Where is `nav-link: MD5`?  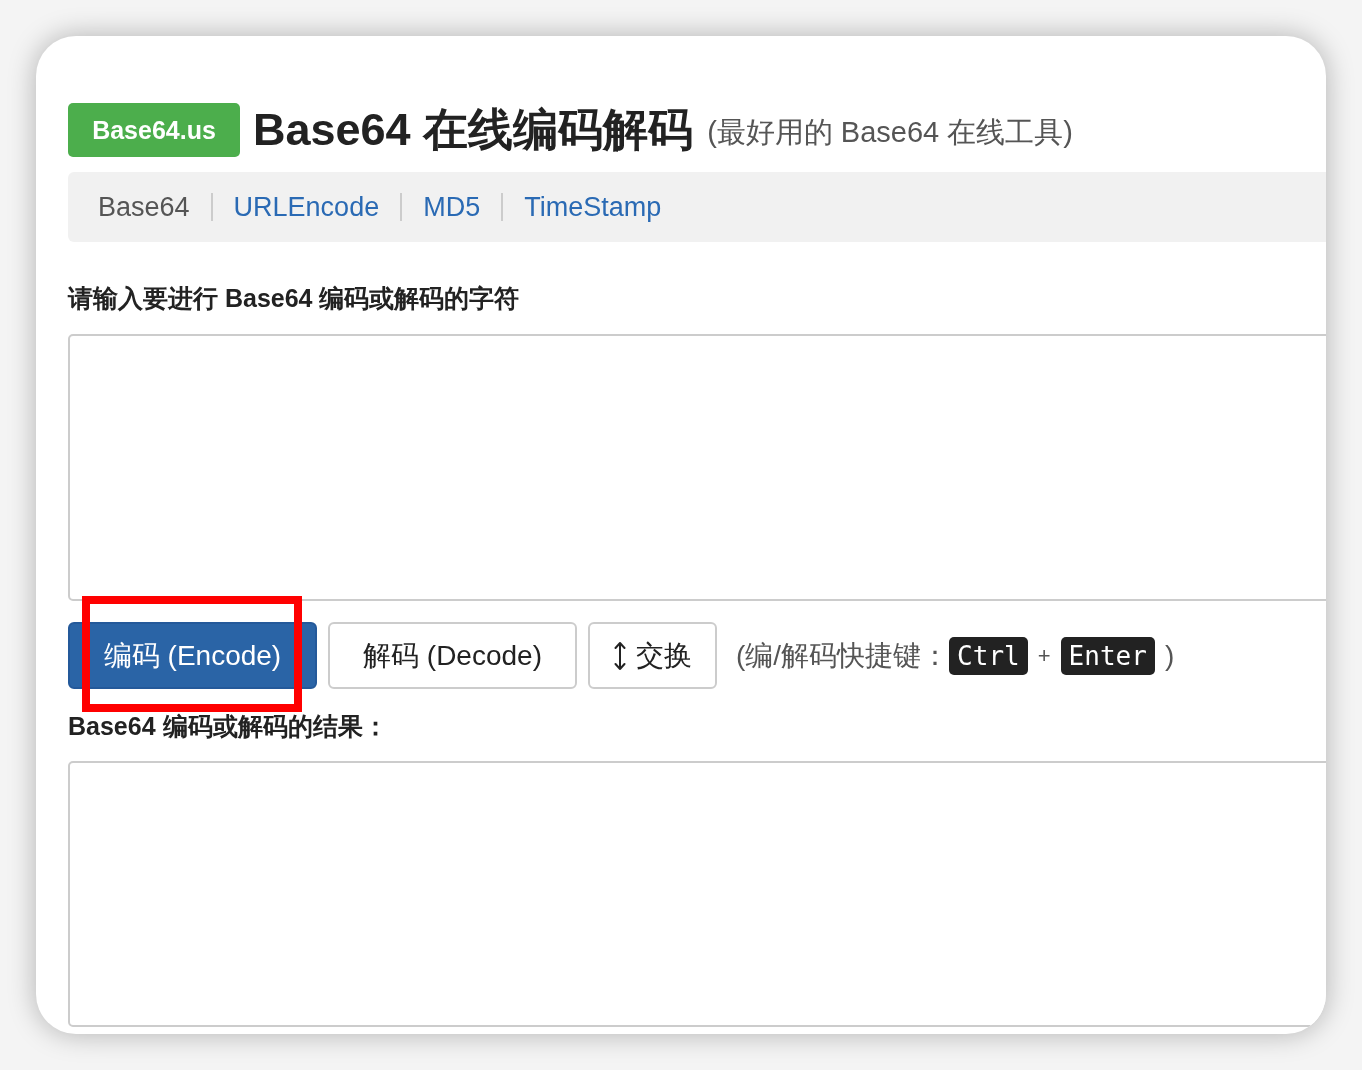 nav-link: MD5 is located at coordinates (452, 207).